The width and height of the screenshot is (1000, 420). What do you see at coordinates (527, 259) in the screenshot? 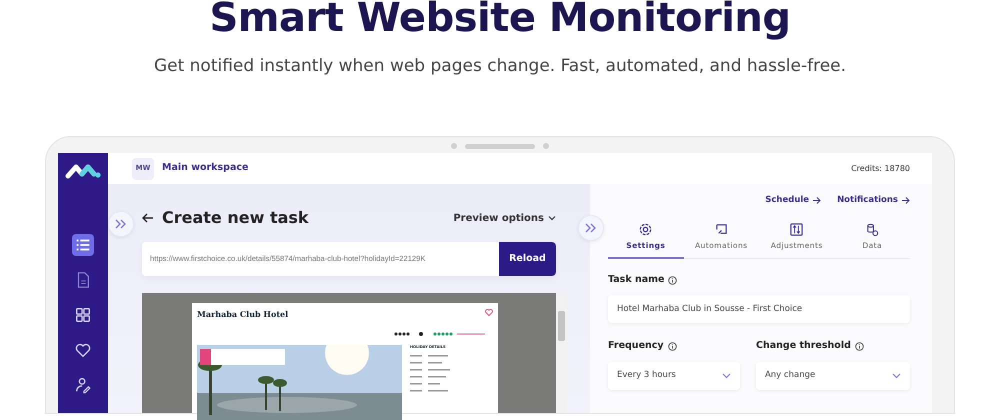
I see `reload-button: Reload` at bounding box center [527, 259].